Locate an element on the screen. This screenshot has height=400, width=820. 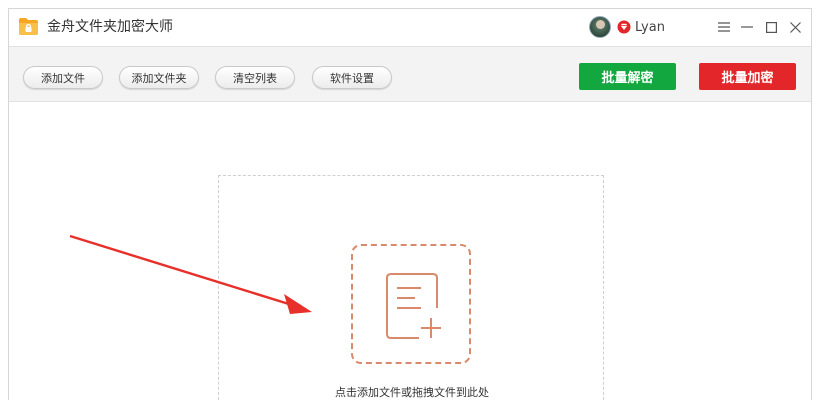
minimize-icon is located at coordinates (747, 27).